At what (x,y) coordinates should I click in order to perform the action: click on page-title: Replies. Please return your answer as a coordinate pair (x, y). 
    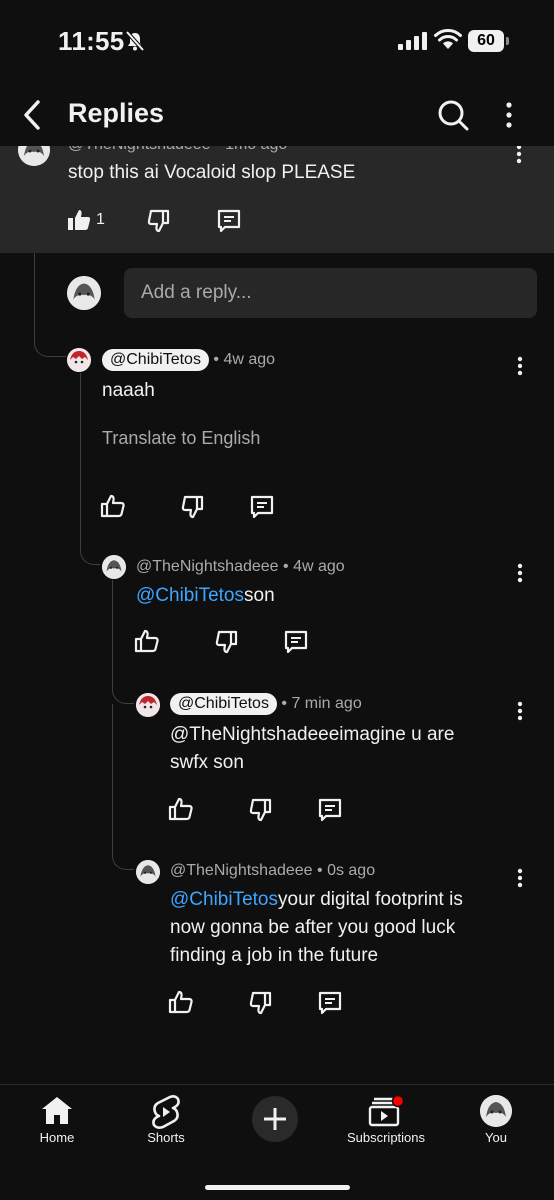
    Looking at the image, I should click on (116, 113).